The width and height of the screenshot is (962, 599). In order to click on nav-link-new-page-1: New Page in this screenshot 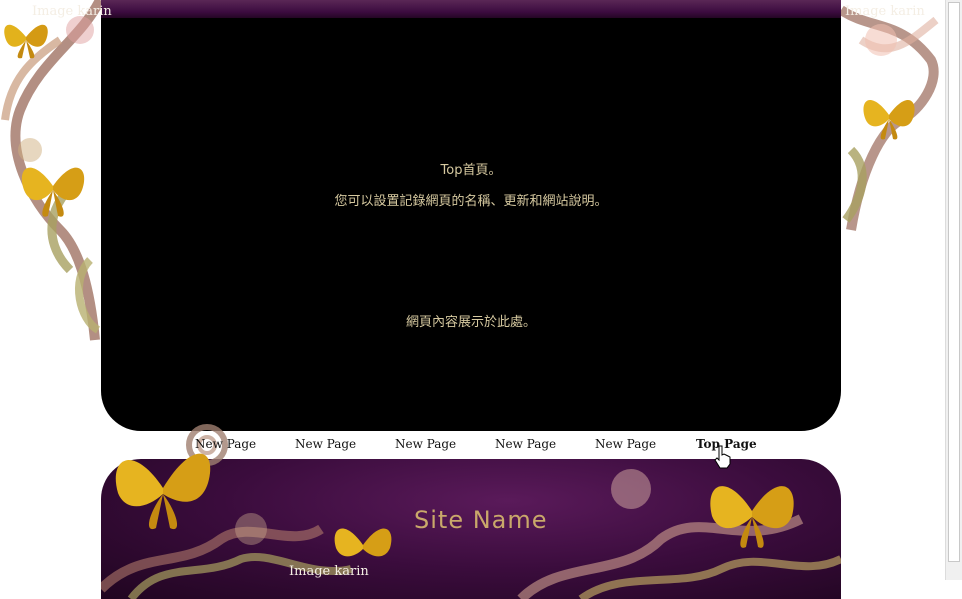, I will do `click(225, 444)`.